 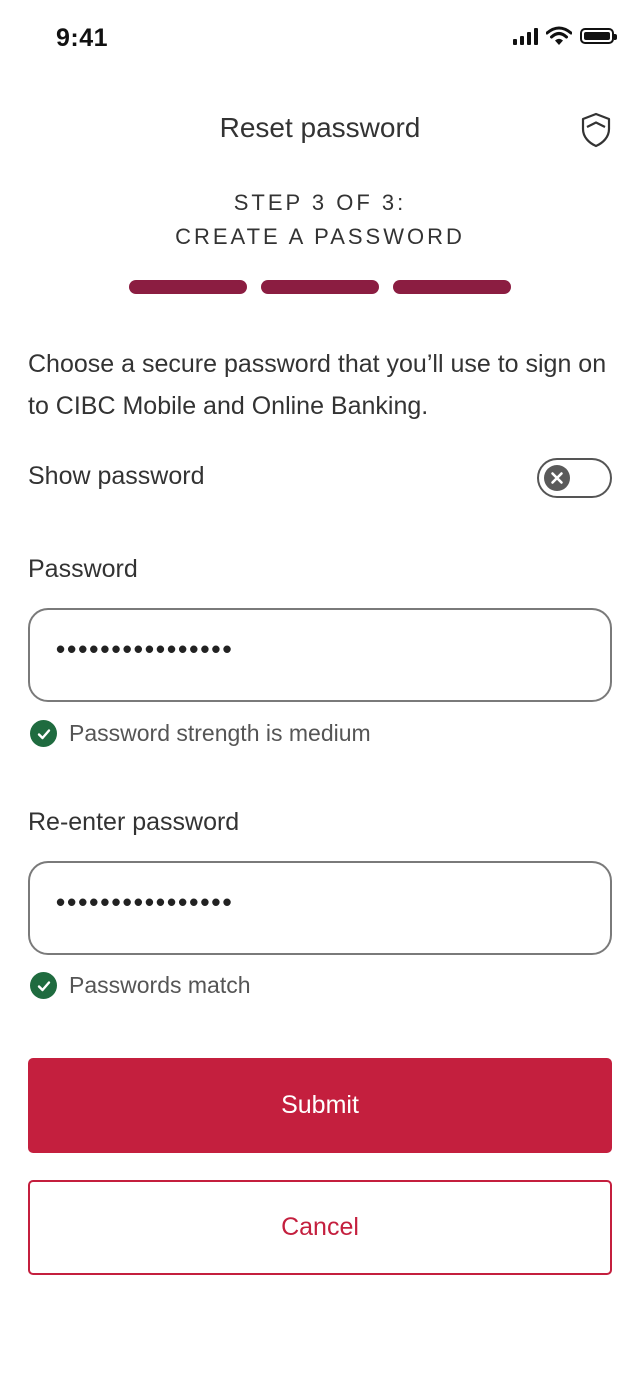 I want to click on password-hint-text: Password strength is medium, so click(x=220, y=733).